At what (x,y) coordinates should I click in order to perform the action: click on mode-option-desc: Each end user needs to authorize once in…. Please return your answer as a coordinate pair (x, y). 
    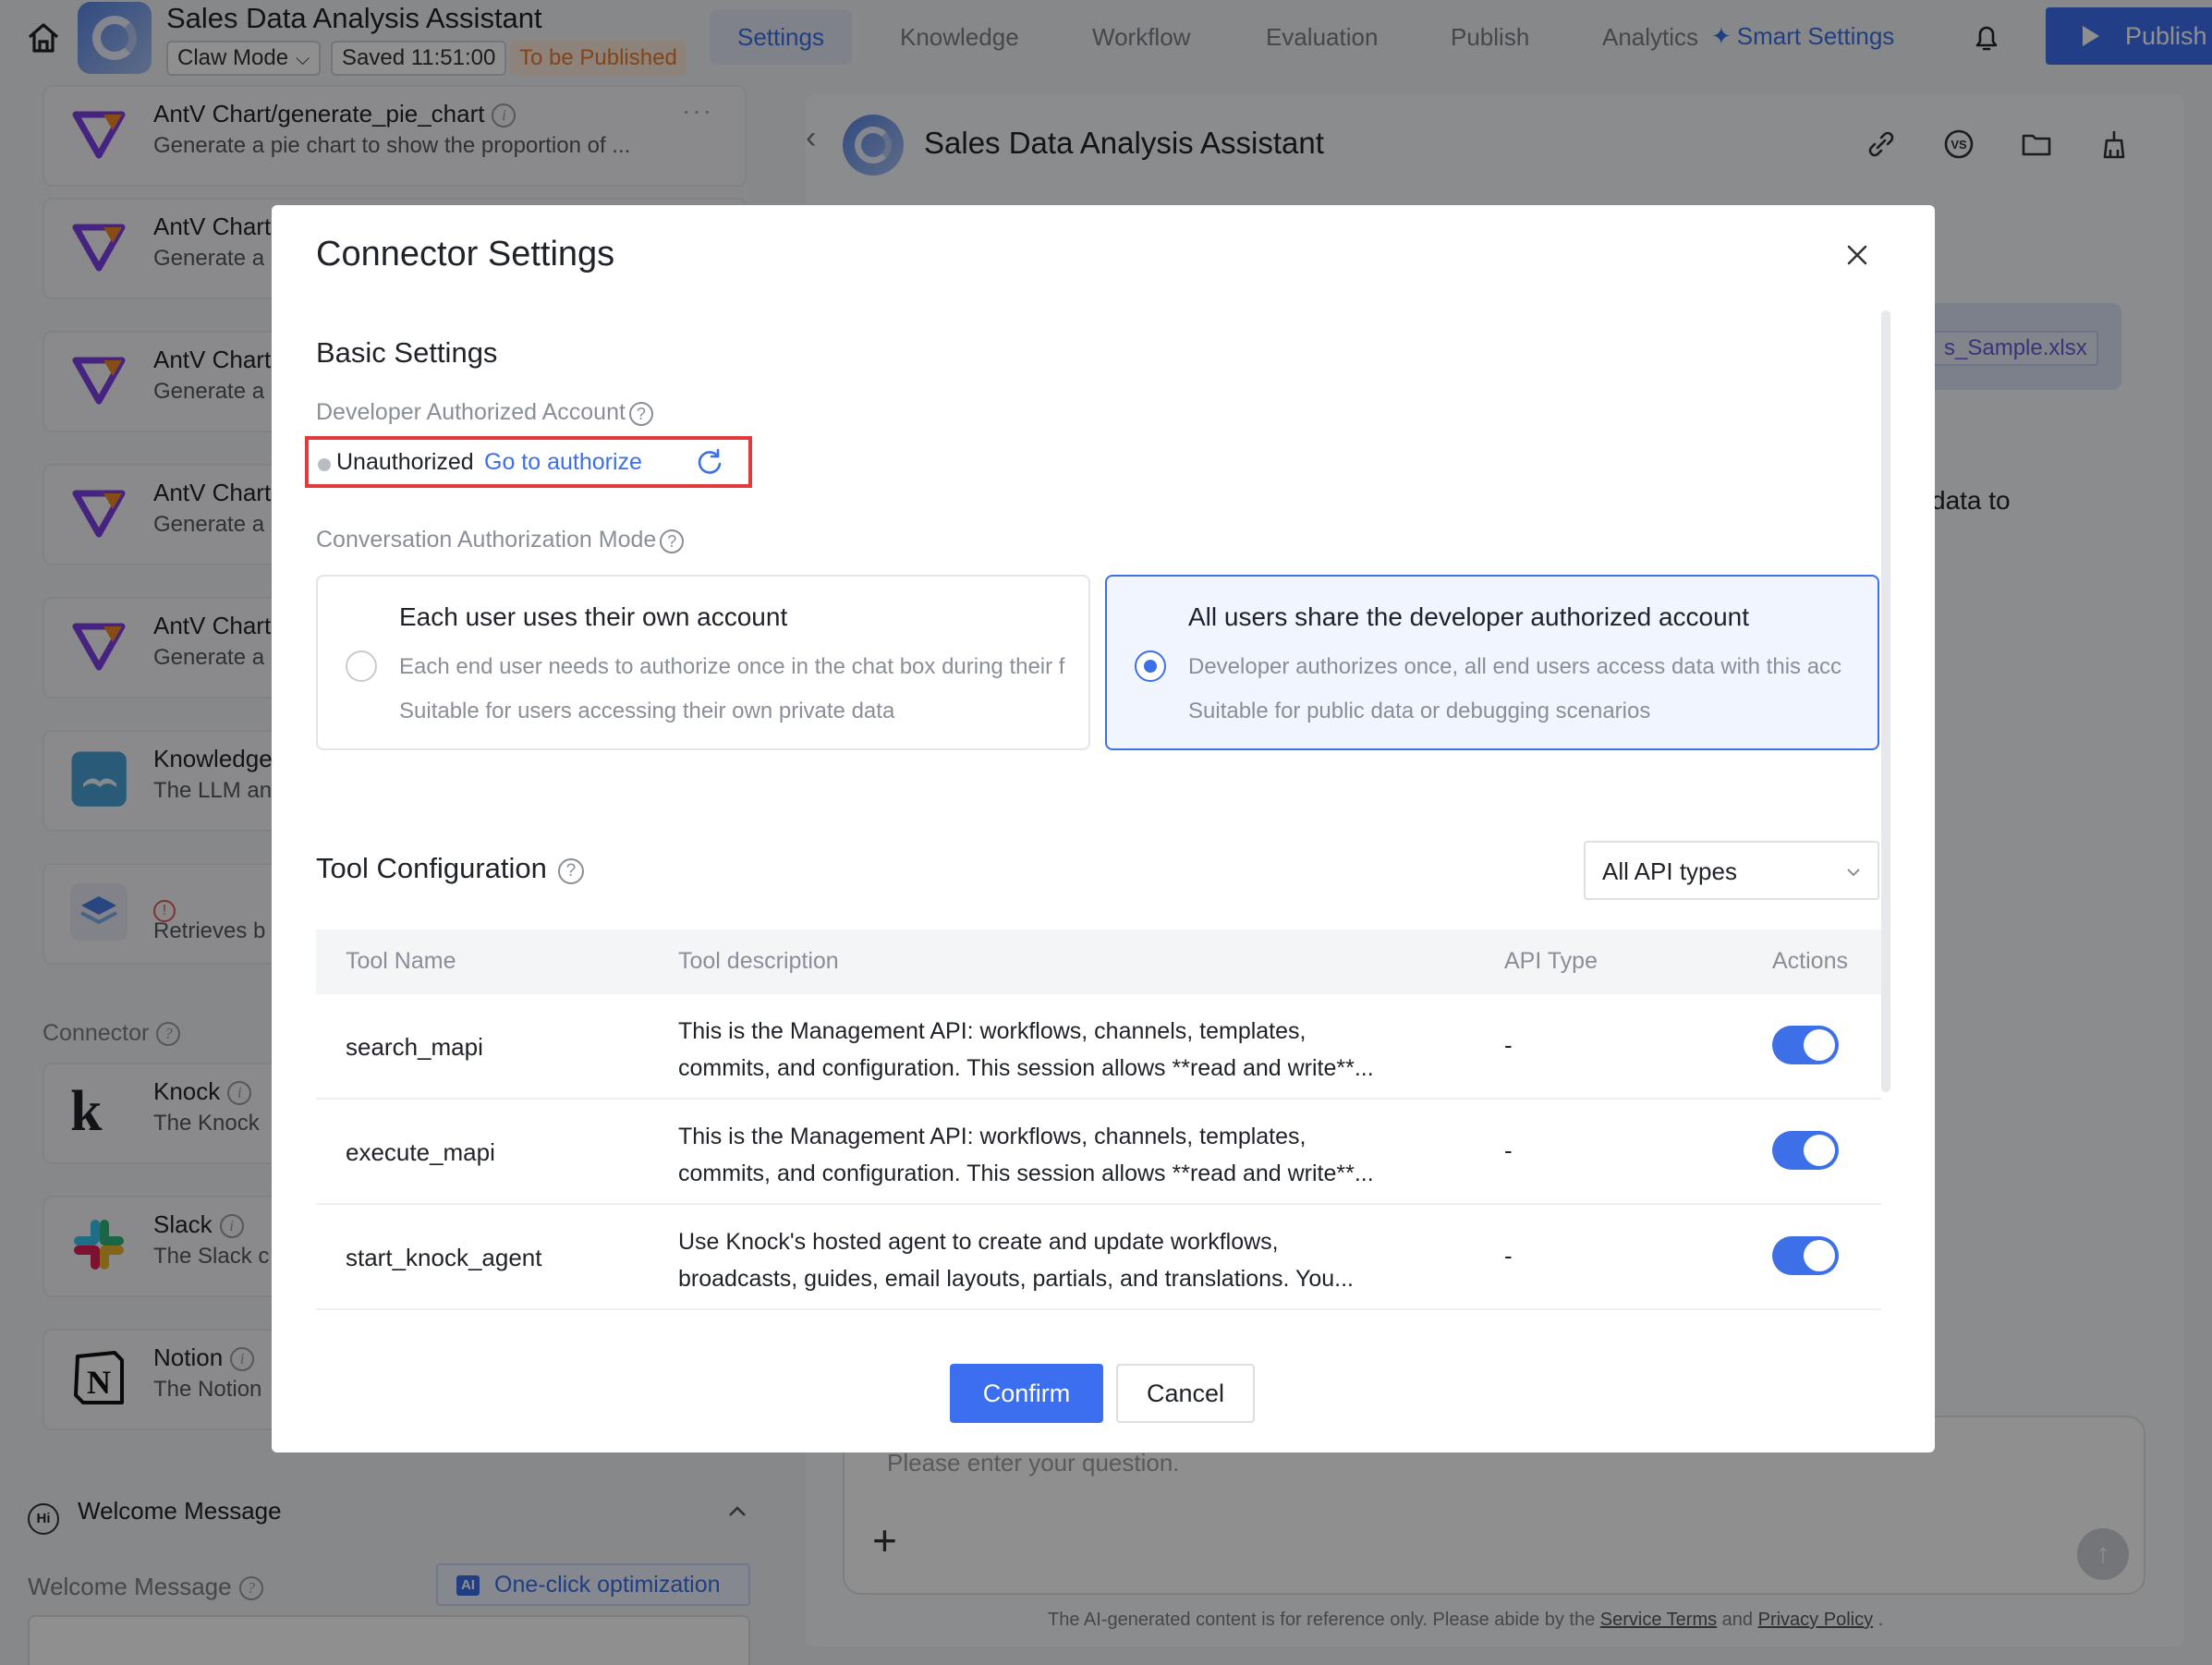
    Looking at the image, I should click on (732, 666).